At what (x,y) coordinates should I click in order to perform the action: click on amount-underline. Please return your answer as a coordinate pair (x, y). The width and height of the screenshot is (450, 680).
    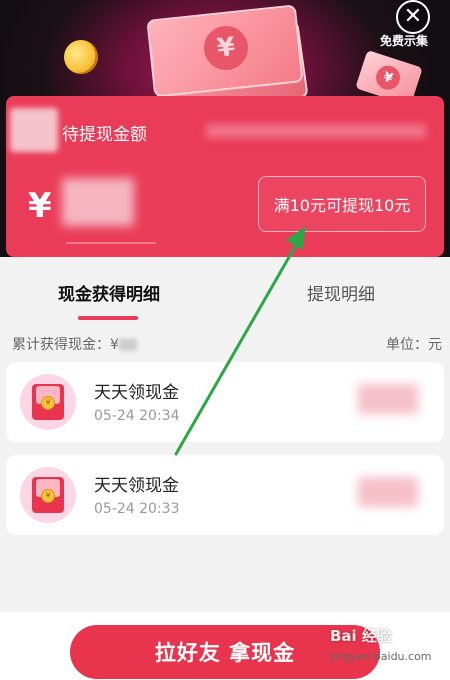
    Looking at the image, I should click on (111, 243).